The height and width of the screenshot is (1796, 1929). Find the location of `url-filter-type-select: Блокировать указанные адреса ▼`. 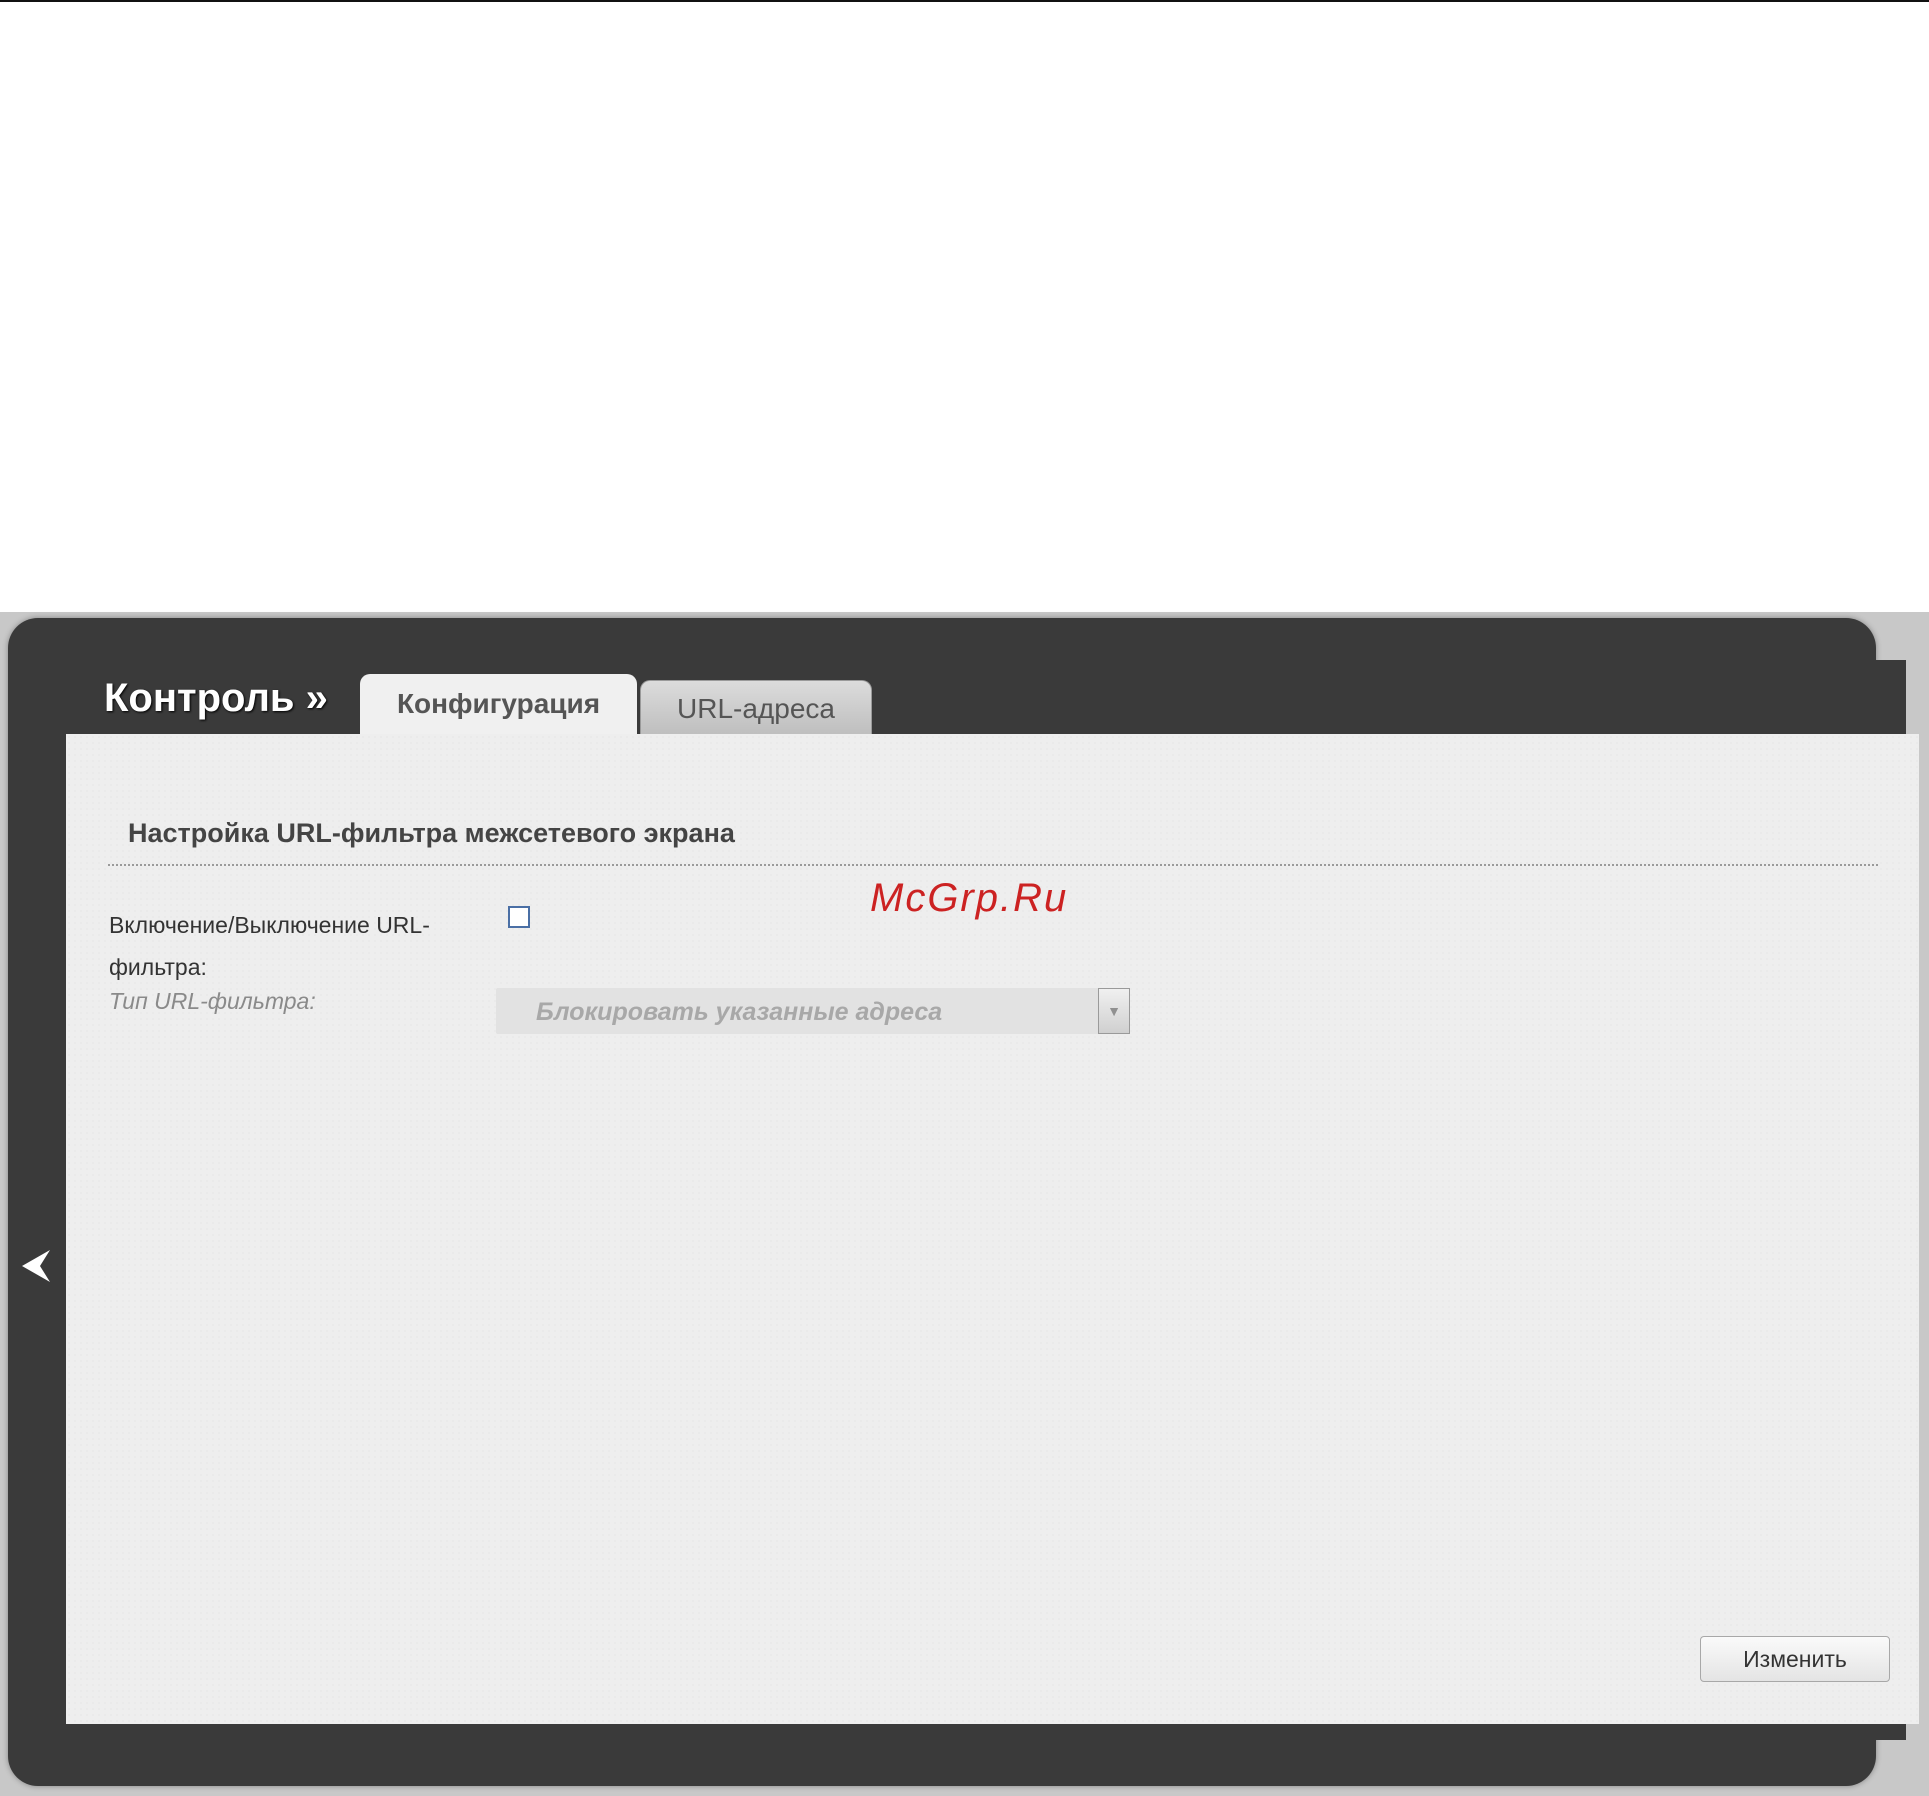

url-filter-type-select: Блокировать указанные адреса ▼ is located at coordinates (813, 1011).